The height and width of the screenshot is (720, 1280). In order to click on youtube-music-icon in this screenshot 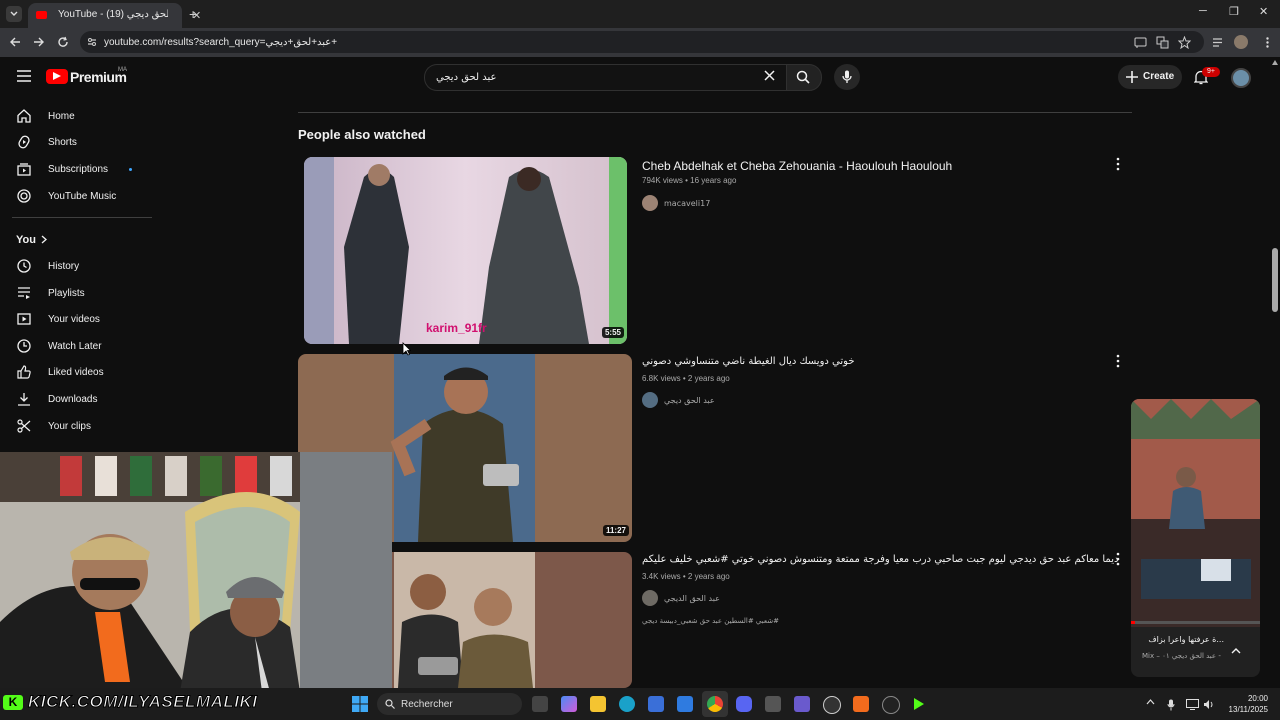, I will do `click(24, 196)`.